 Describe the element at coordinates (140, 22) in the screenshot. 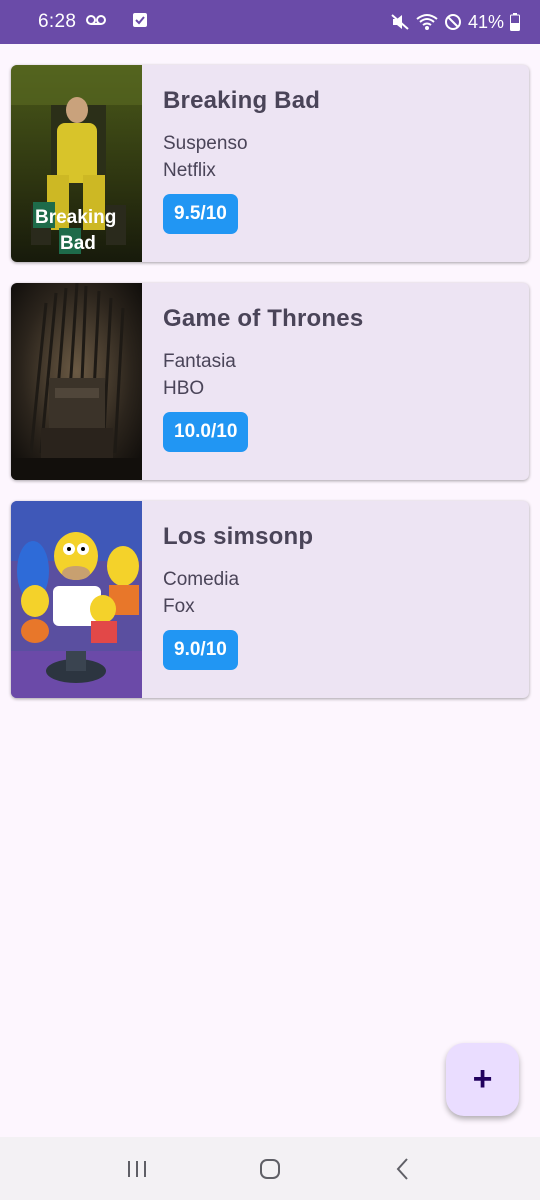

I see `check-notification-icon` at that location.